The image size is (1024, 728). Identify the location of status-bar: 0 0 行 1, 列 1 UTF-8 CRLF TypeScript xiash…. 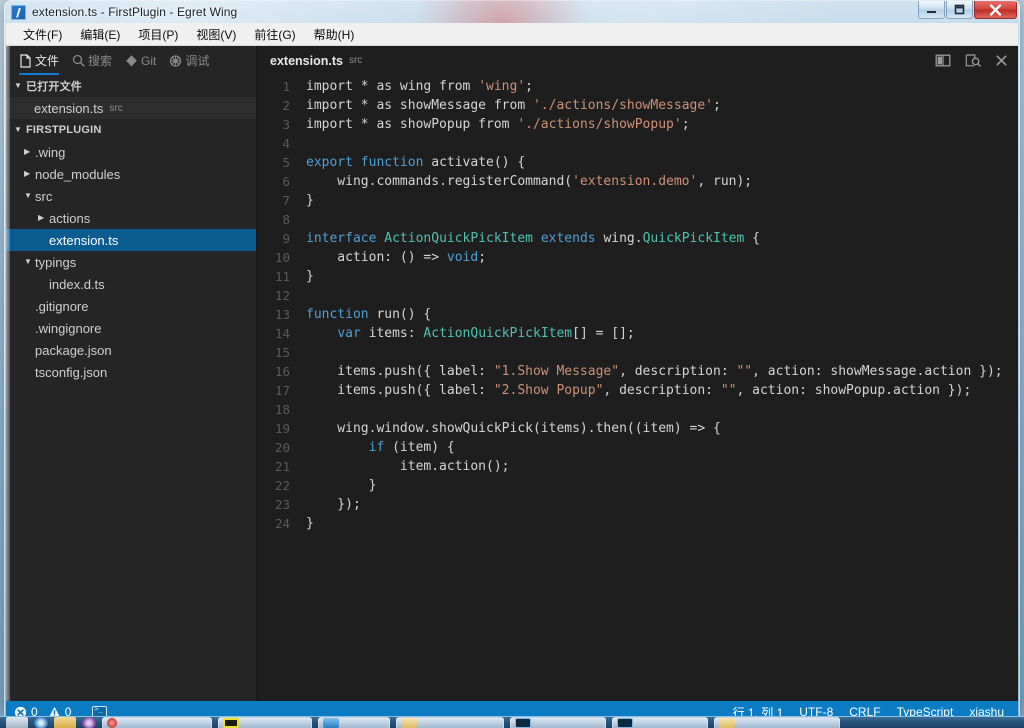
(512, 708).